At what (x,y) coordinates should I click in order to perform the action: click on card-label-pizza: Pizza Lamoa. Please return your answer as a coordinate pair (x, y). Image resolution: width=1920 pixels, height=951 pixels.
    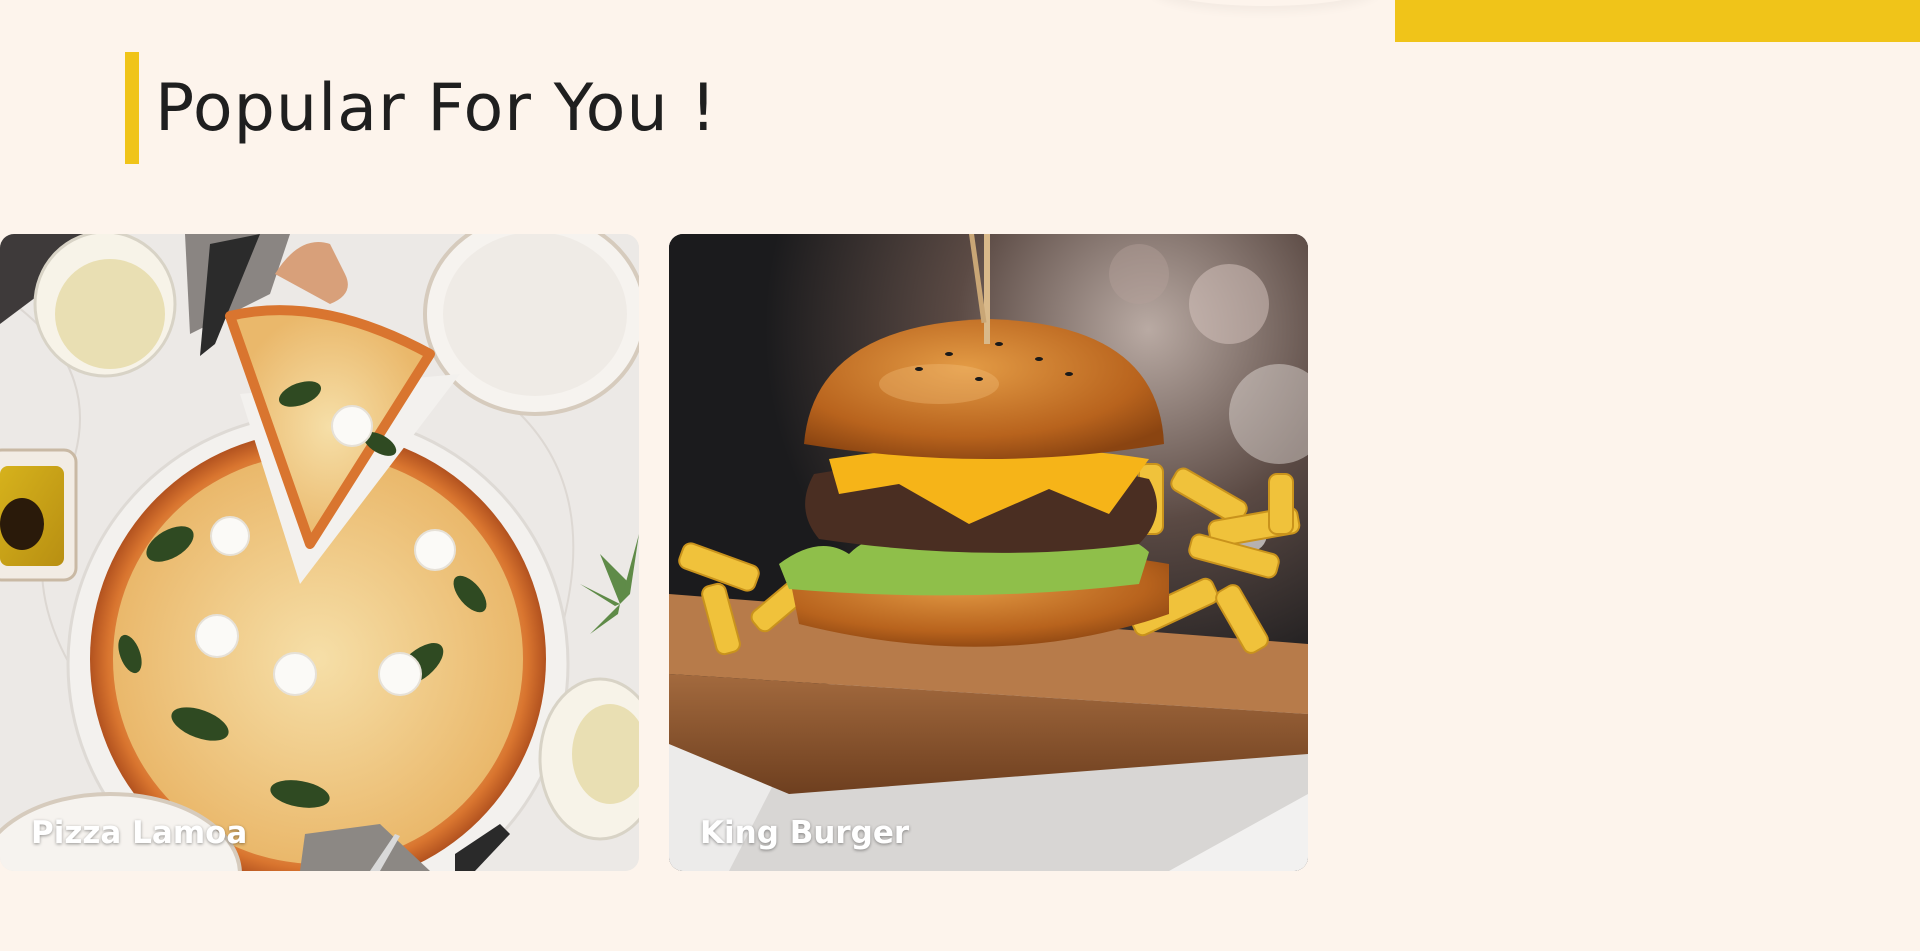
    Looking at the image, I should click on (139, 833).